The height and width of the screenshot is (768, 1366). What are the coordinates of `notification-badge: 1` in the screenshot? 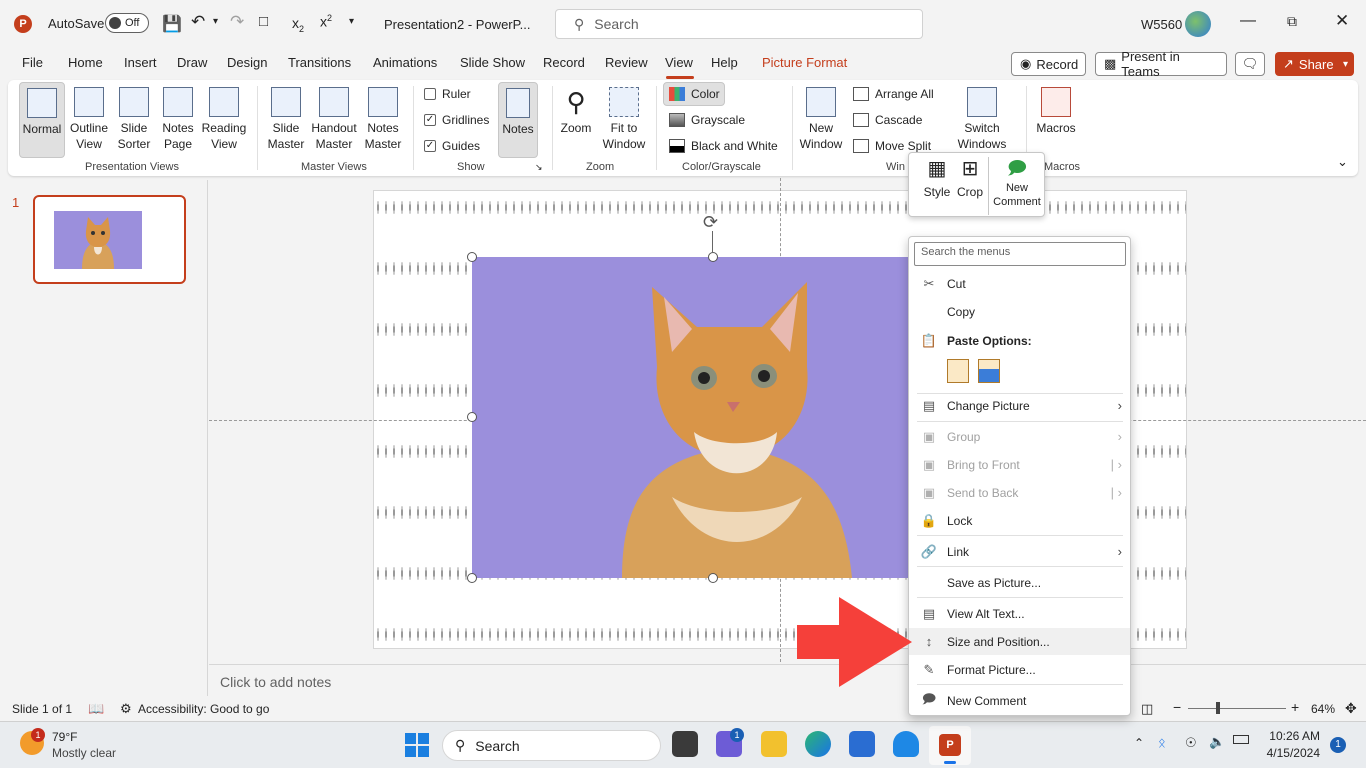 It's located at (1338, 745).